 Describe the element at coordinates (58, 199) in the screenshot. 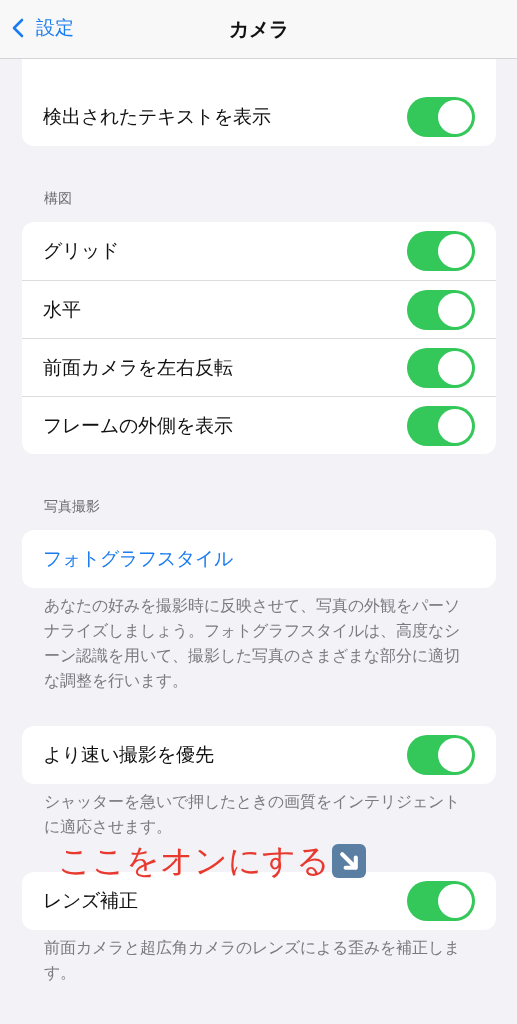

I see `section-header: 構図` at that location.